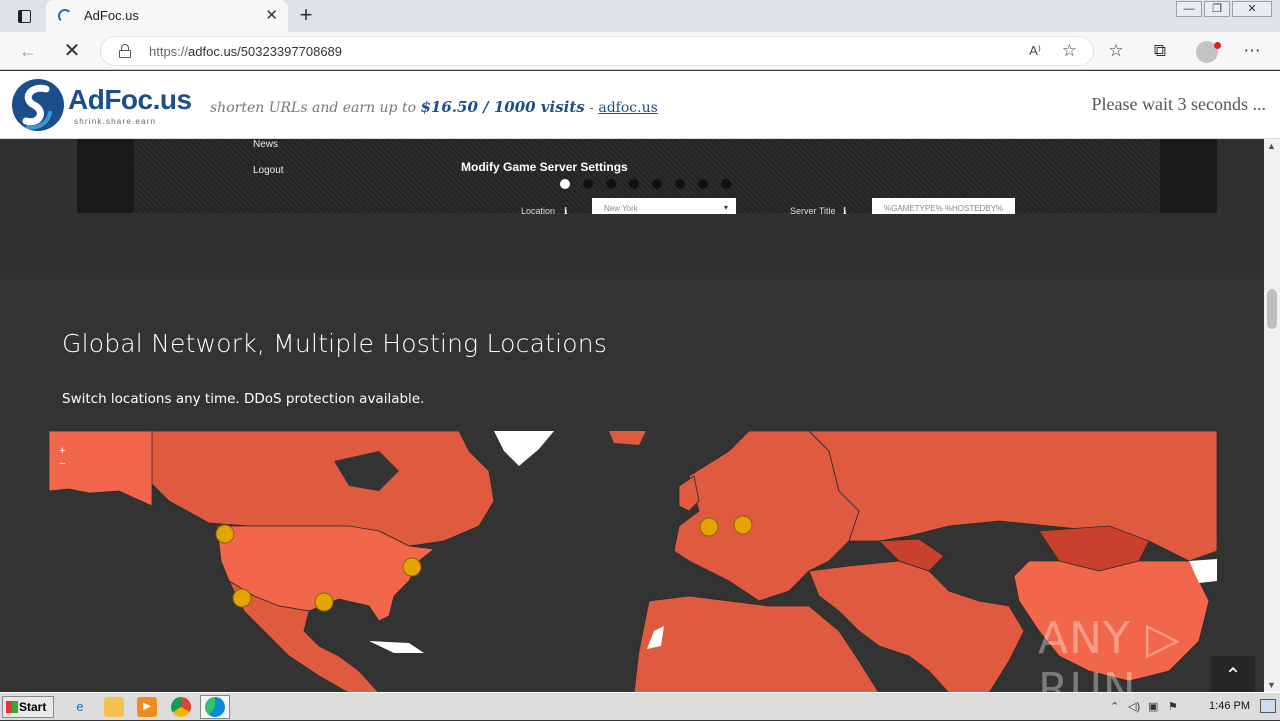  I want to click on lock-icon, so click(125, 51).